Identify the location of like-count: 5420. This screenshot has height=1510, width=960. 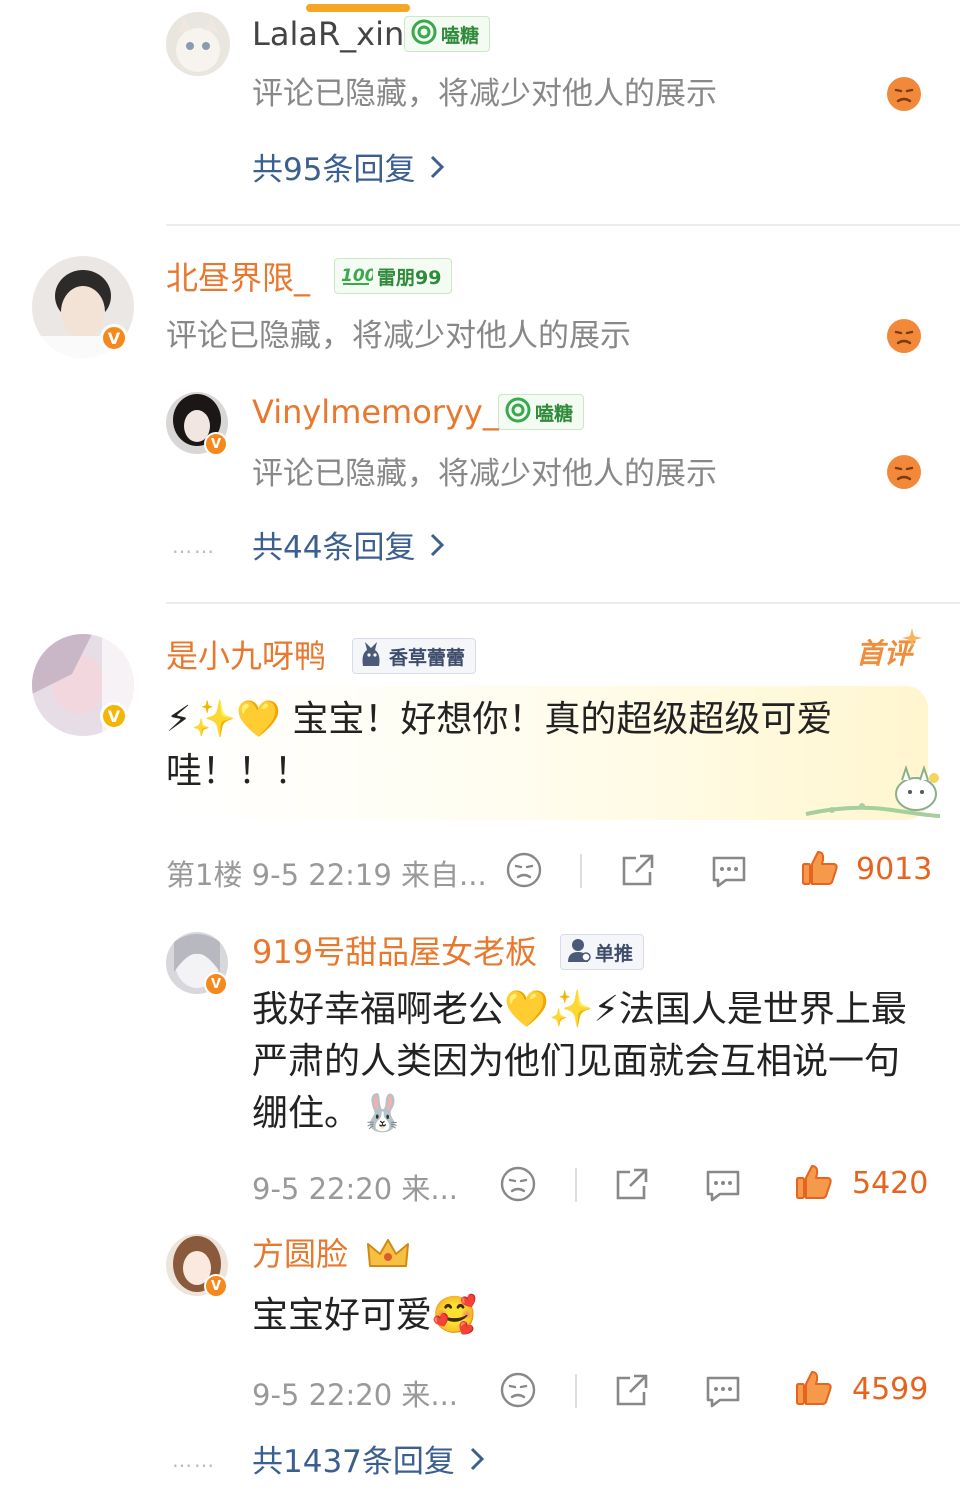
(890, 1183).